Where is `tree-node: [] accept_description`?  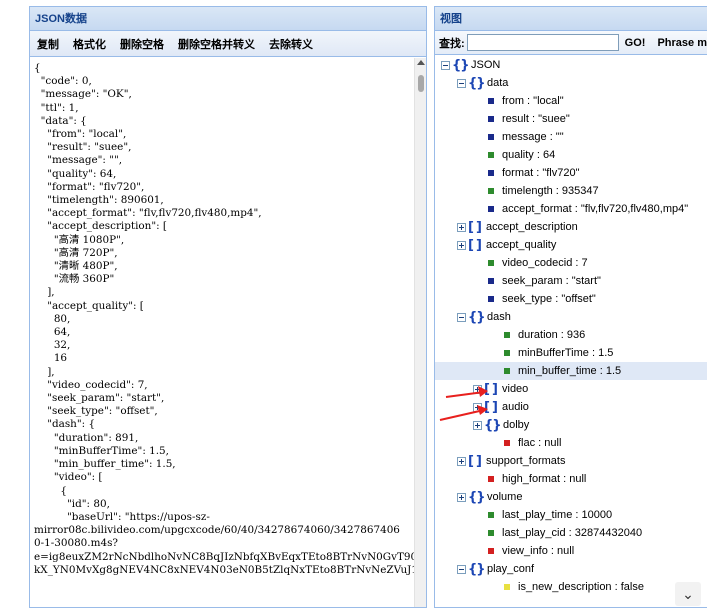 tree-node: [] accept_description is located at coordinates (571, 227).